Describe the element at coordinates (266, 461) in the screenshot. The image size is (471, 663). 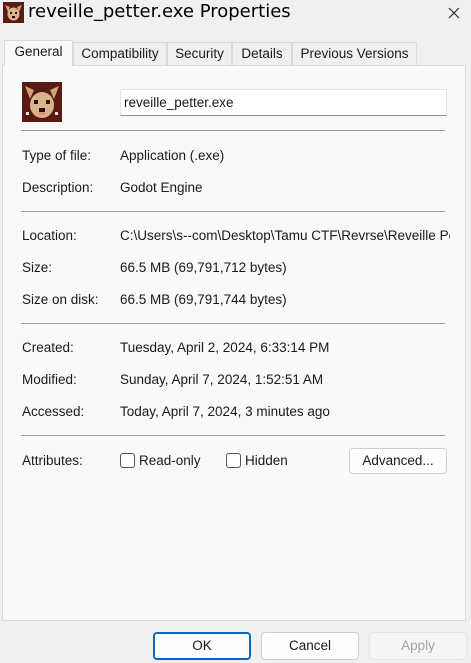
I see `hidden-checkbox-label: Hidden` at that location.